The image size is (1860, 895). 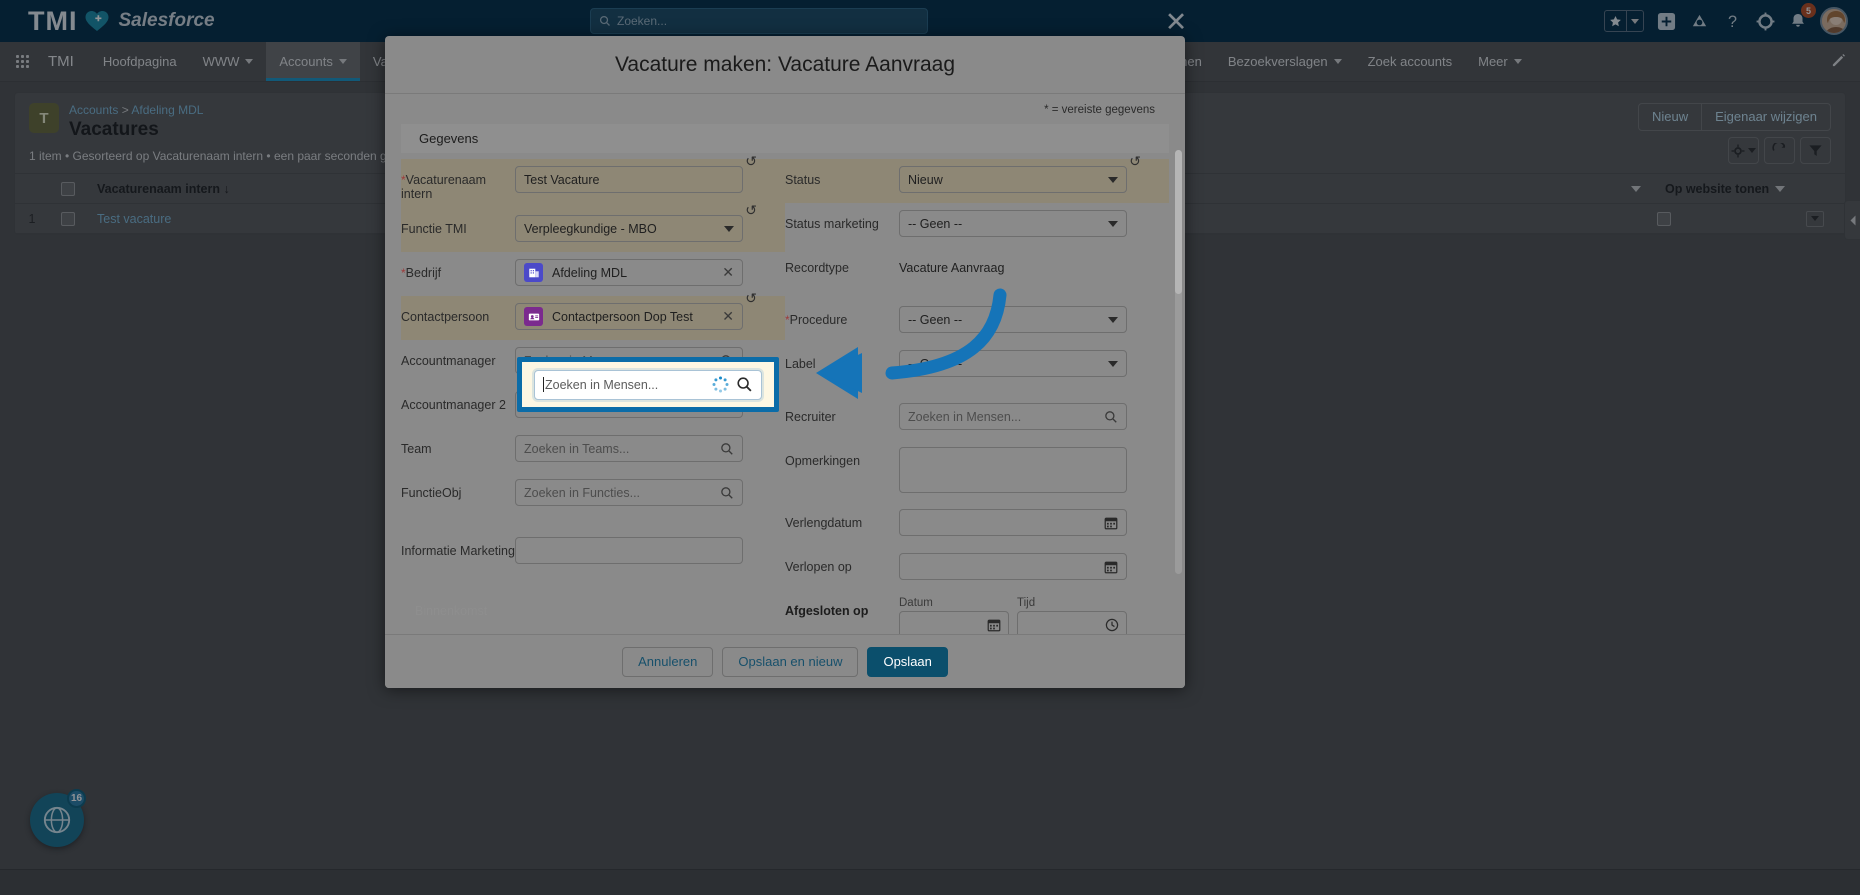 What do you see at coordinates (629, 550) in the screenshot?
I see `informatie-marketing-input` at bounding box center [629, 550].